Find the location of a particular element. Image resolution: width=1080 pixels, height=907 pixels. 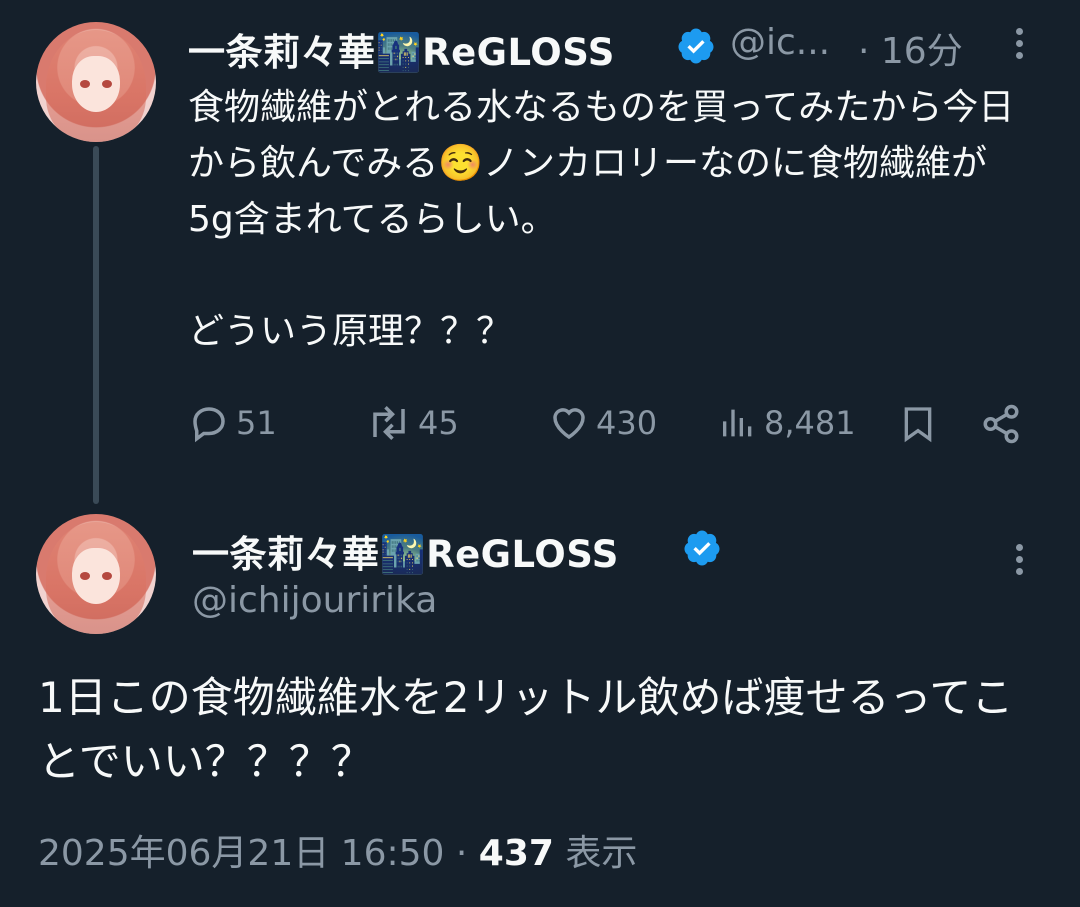

view-count: 437 is located at coordinates (516, 853).